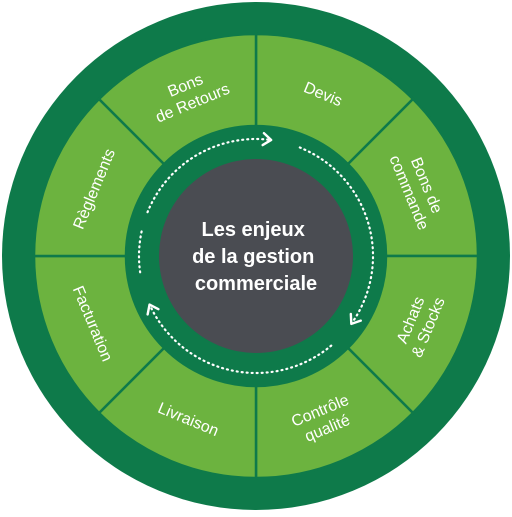 This screenshot has width=512, height=517. I want to click on center-title-line-2: de la gestion, so click(253, 257).